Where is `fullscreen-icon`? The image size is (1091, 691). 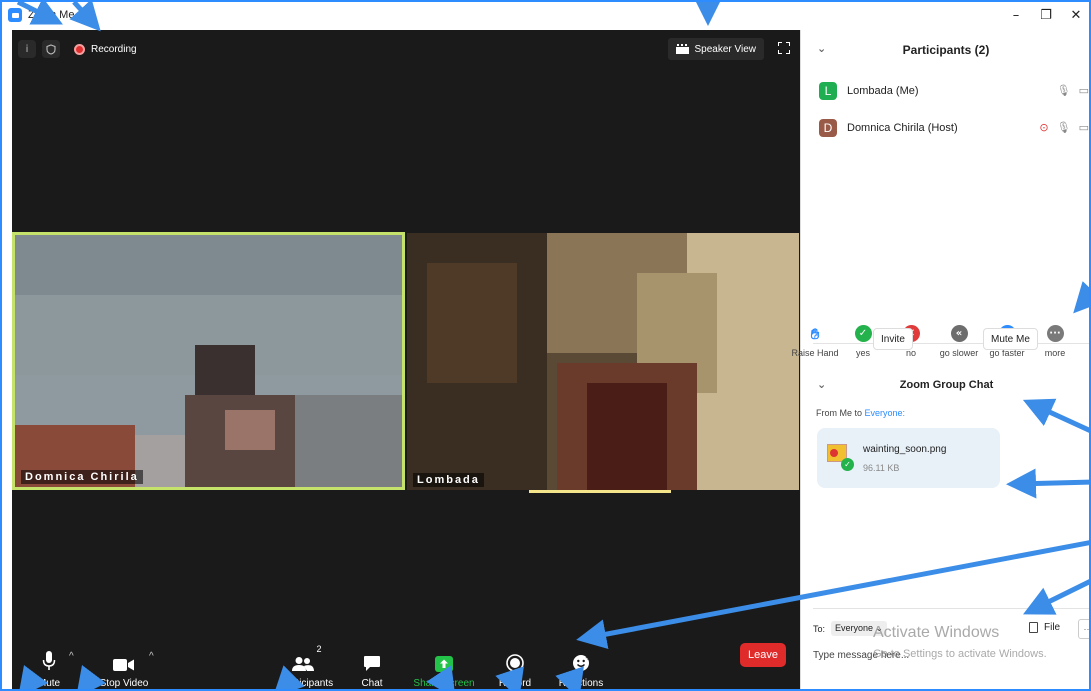 fullscreen-icon is located at coordinates (784, 48).